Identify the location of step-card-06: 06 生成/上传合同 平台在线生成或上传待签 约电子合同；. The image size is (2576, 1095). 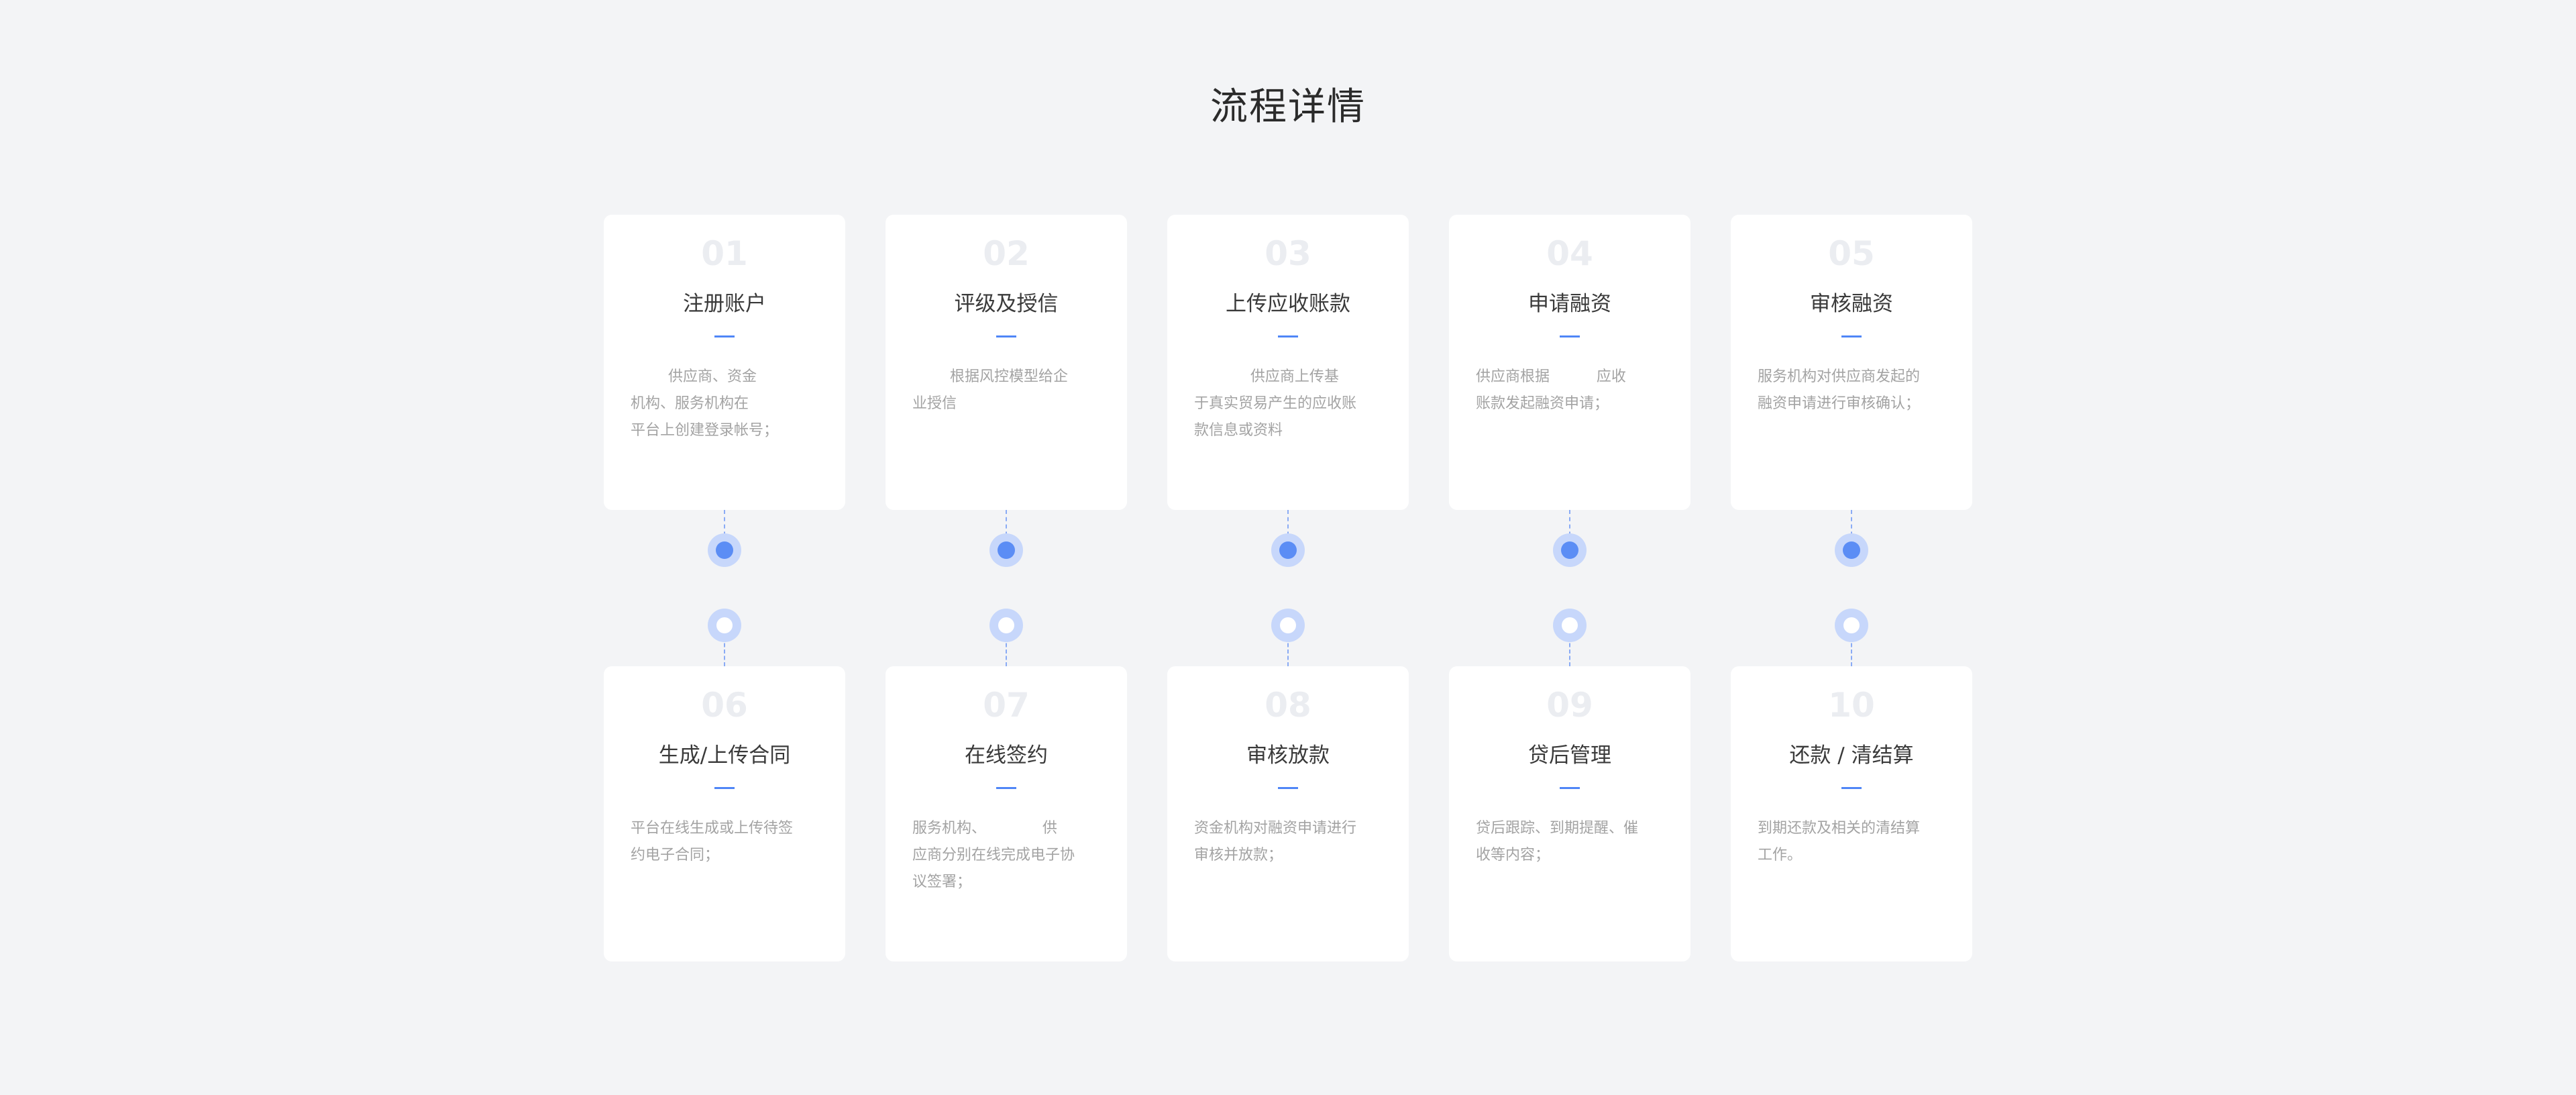
(724, 813).